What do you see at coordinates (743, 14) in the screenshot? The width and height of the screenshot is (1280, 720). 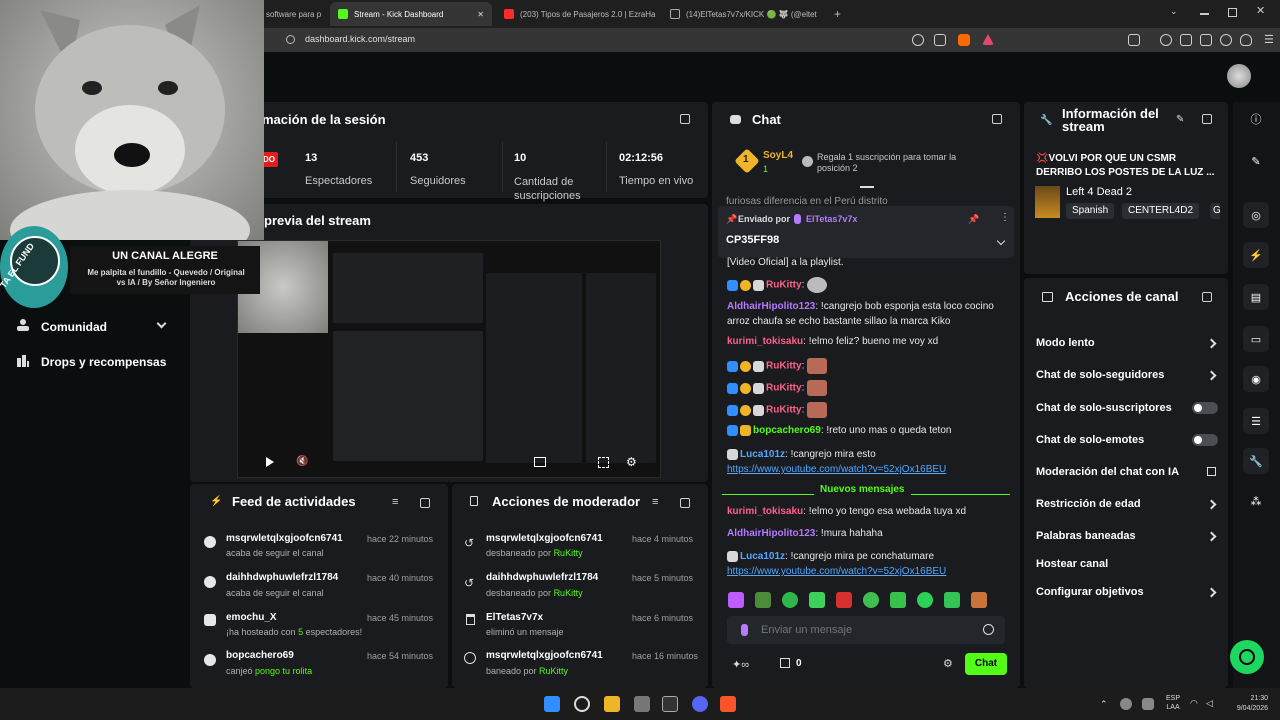 I see `tab-tiktok: (14)ElTetas7v7x/KICK 🟢 🐺 (@eltet` at bounding box center [743, 14].